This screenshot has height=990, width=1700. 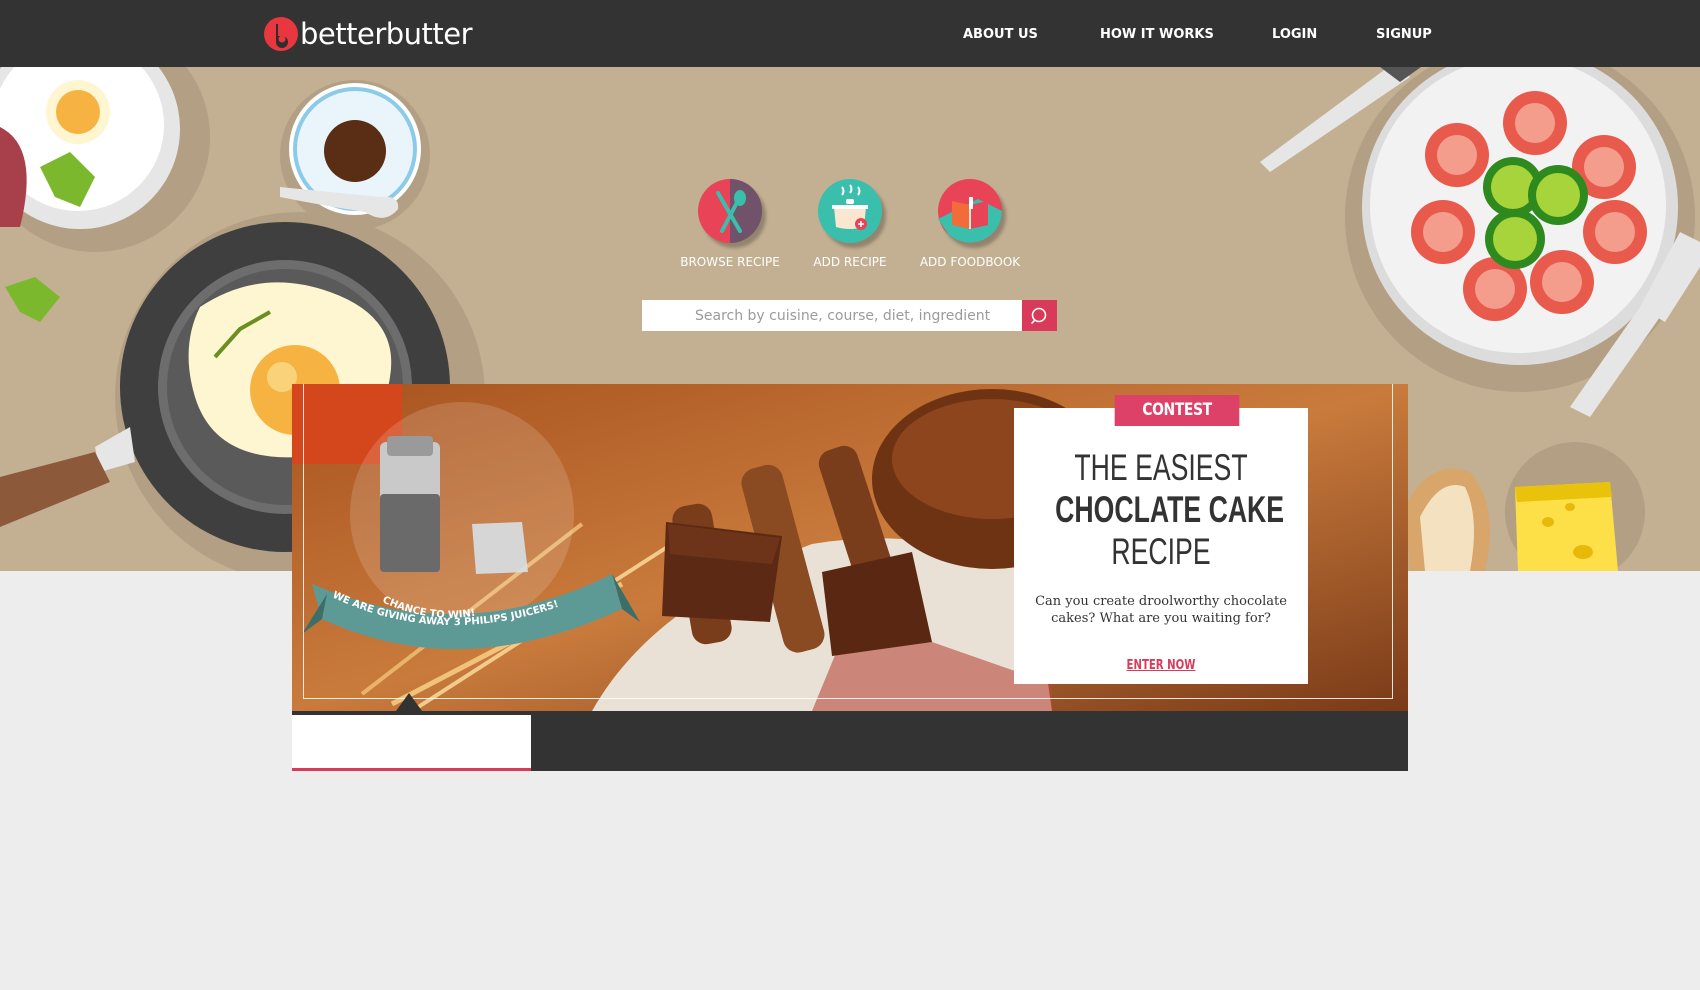 What do you see at coordinates (409, 702) in the screenshot?
I see `tab-pointer` at bounding box center [409, 702].